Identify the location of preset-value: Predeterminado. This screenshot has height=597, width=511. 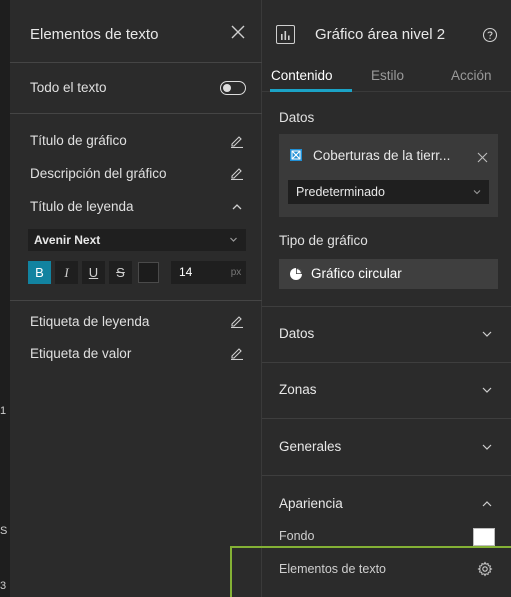
(340, 192).